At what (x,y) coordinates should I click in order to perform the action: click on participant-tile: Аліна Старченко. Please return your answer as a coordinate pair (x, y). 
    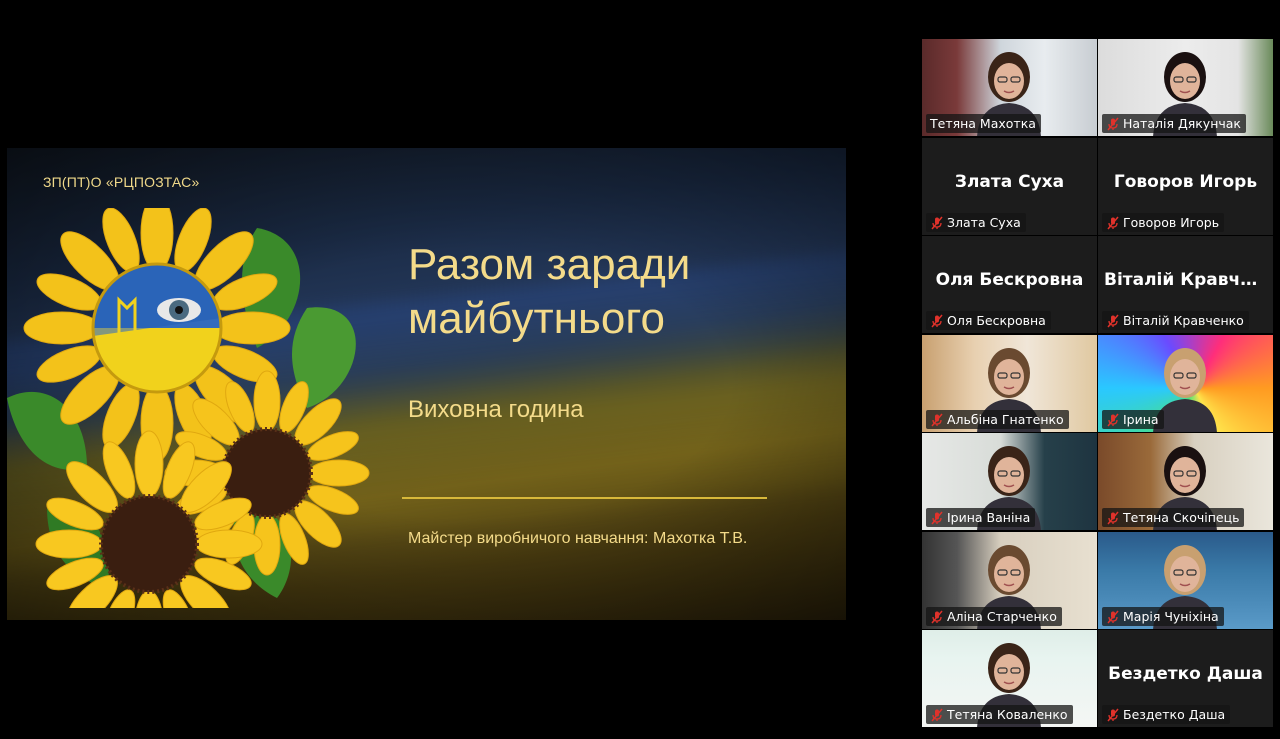
    Looking at the image, I should click on (1009, 580).